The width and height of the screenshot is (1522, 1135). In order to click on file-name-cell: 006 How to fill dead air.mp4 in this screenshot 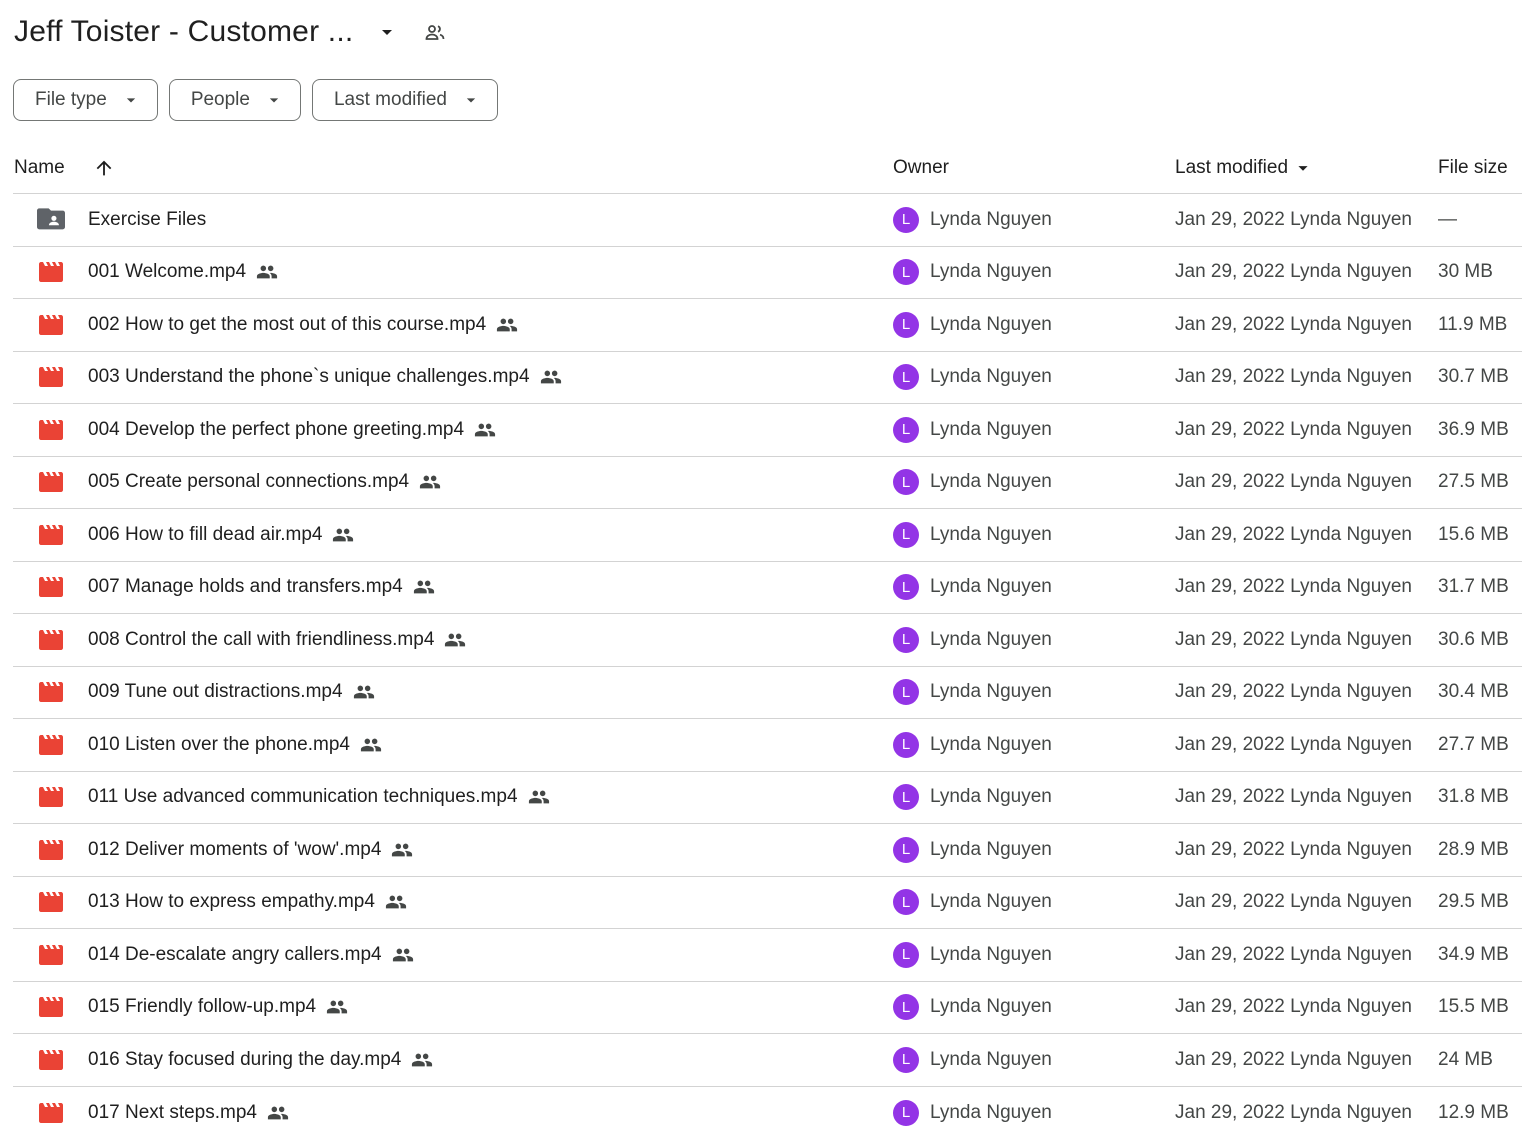, I will do `click(221, 535)`.